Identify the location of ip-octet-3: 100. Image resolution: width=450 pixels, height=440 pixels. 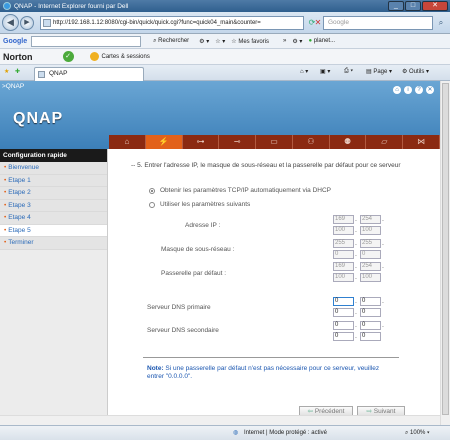
(343, 230).